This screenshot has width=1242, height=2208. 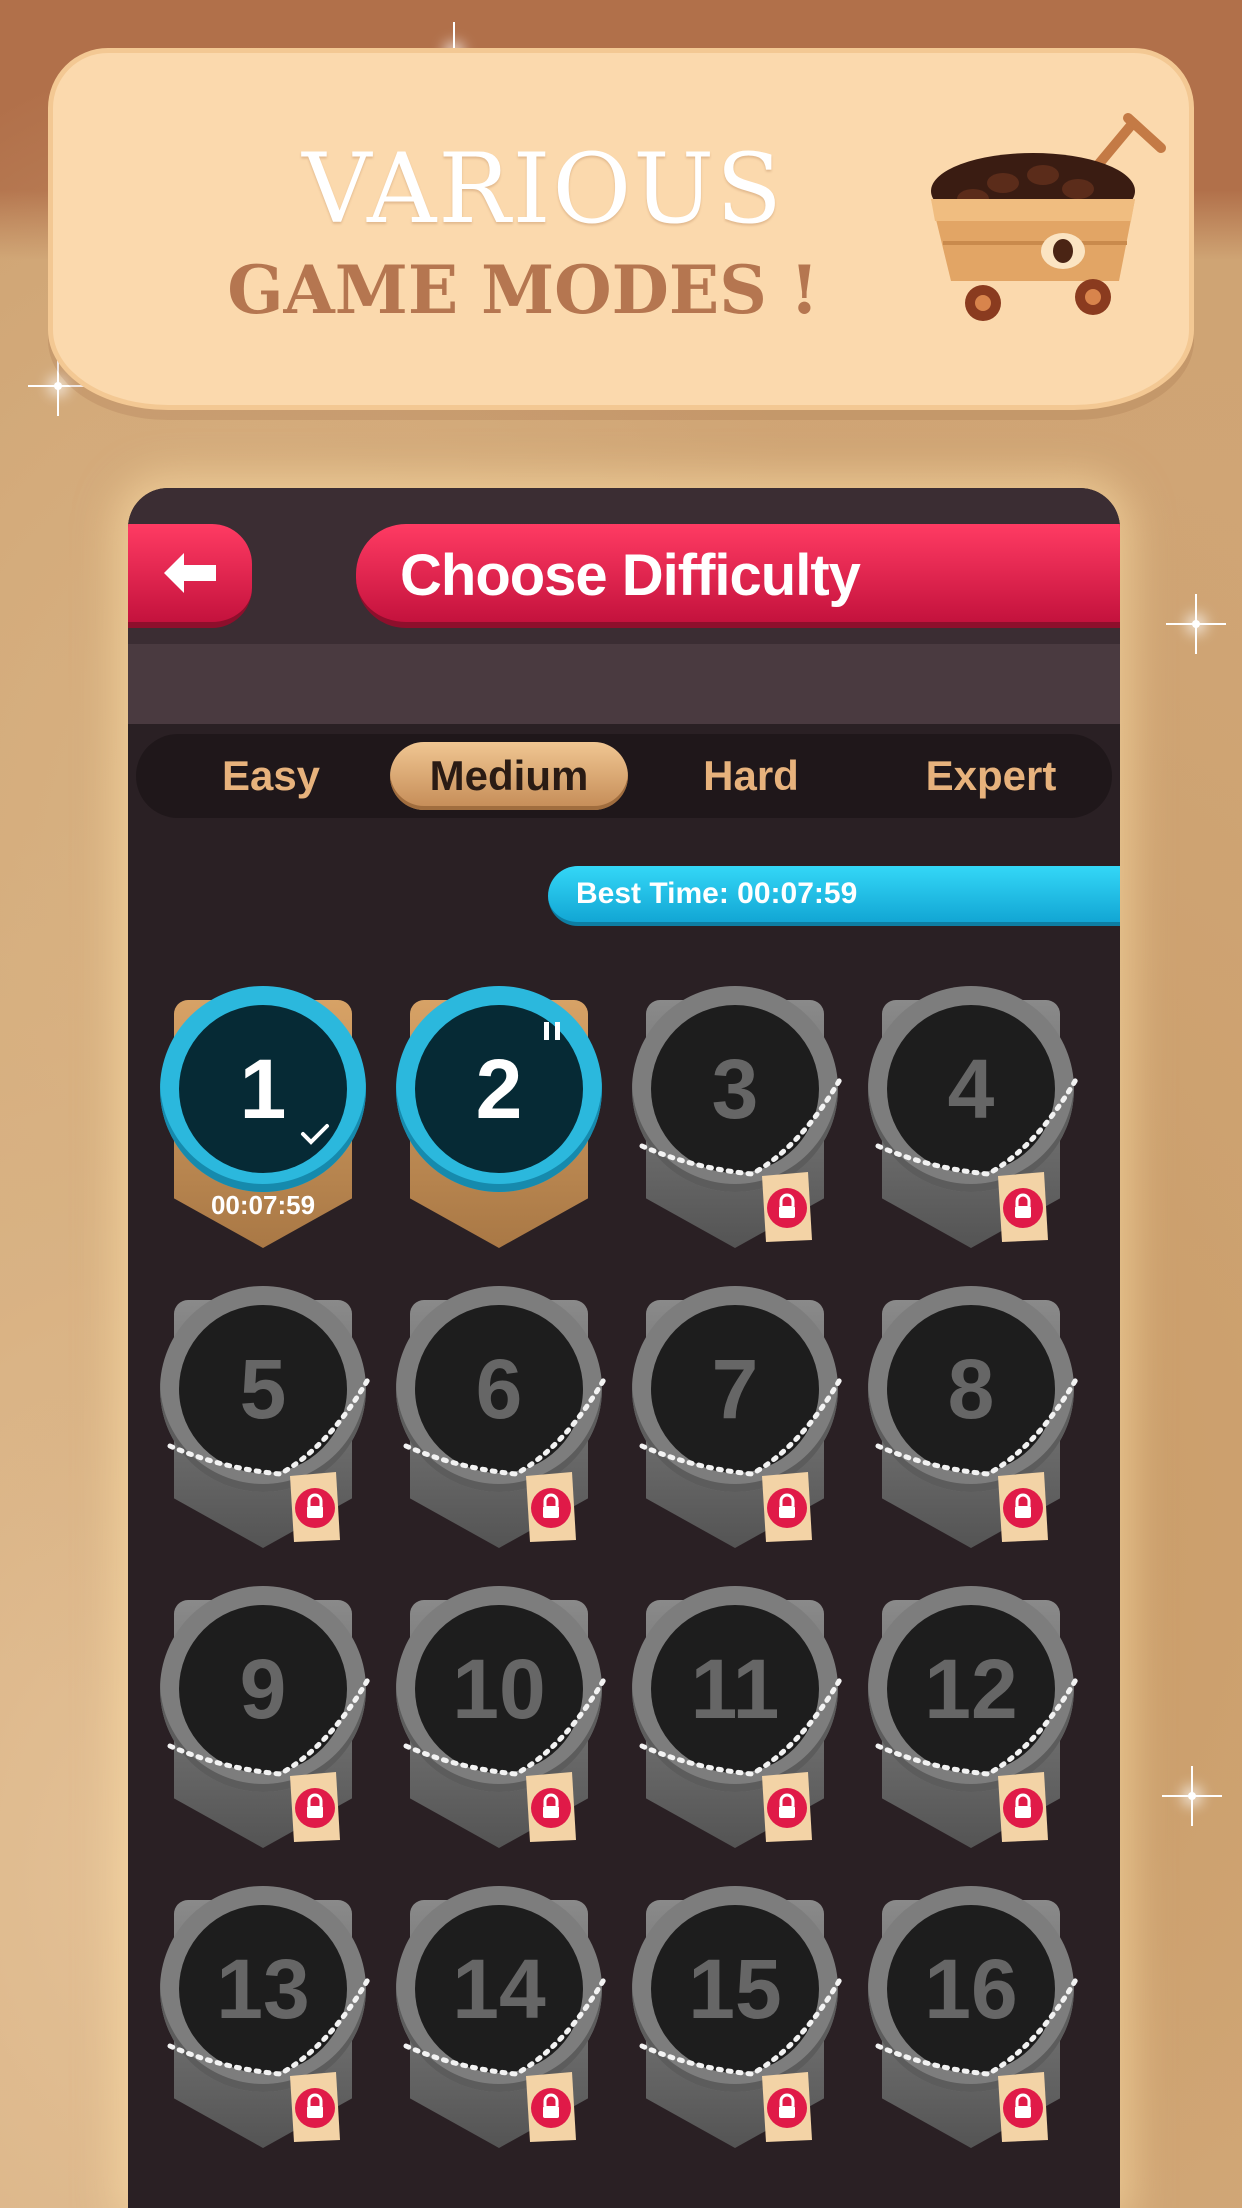 I want to click on level-button-4: 4, so click(x=974, y=1121).